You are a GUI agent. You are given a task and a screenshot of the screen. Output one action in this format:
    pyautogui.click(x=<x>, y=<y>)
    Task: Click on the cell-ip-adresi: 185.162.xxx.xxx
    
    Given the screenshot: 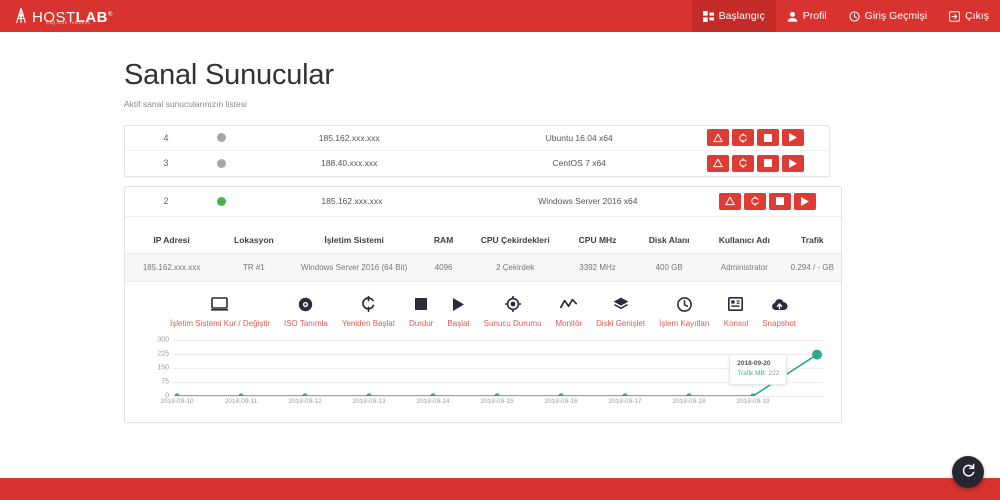 What is the action you would take?
    pyautogui.click(x=172, y=267)
    